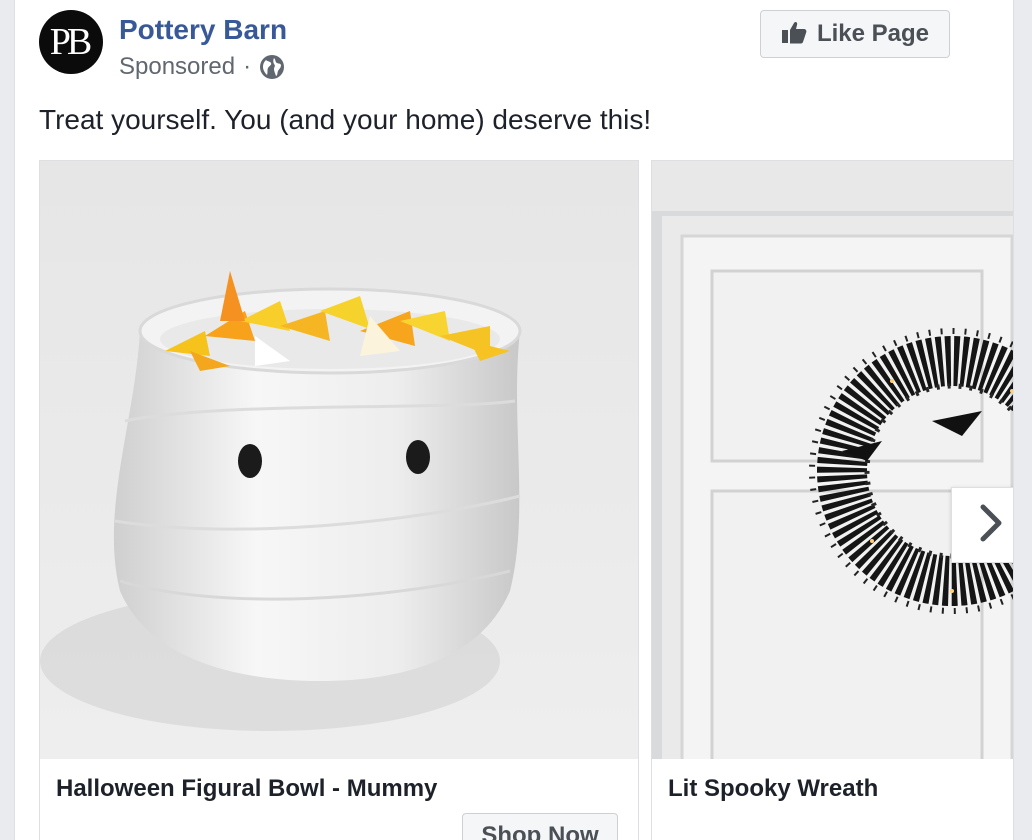 This screenshot has width=1032, height=840. I want to click on globe-icon, so click(272, 67).